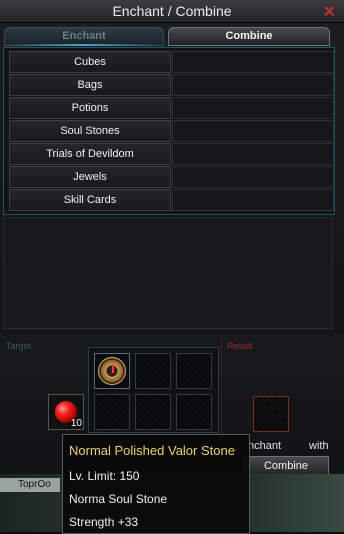 The width and height of the screenshot is (344, 534). Describe the element at coordinates (90, 85) in the screenshot. I see `category-bags: Bags` at that location.